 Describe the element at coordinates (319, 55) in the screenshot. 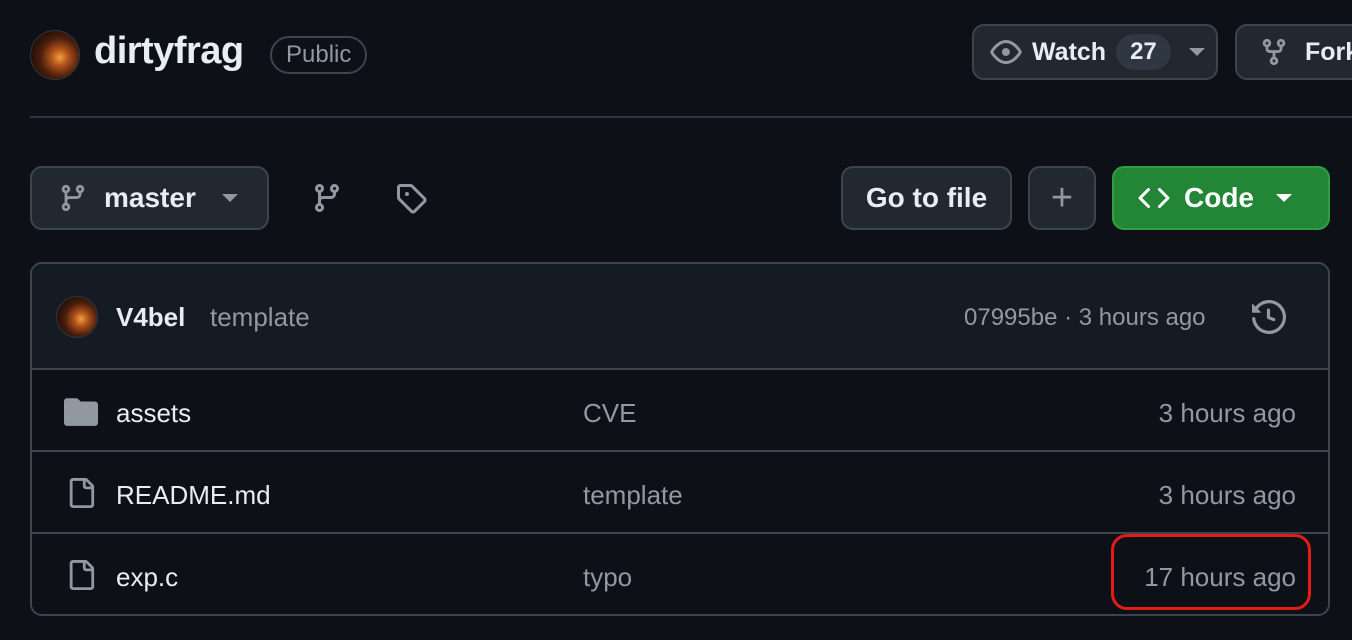

I see `visibility-badge: Public` at that location.